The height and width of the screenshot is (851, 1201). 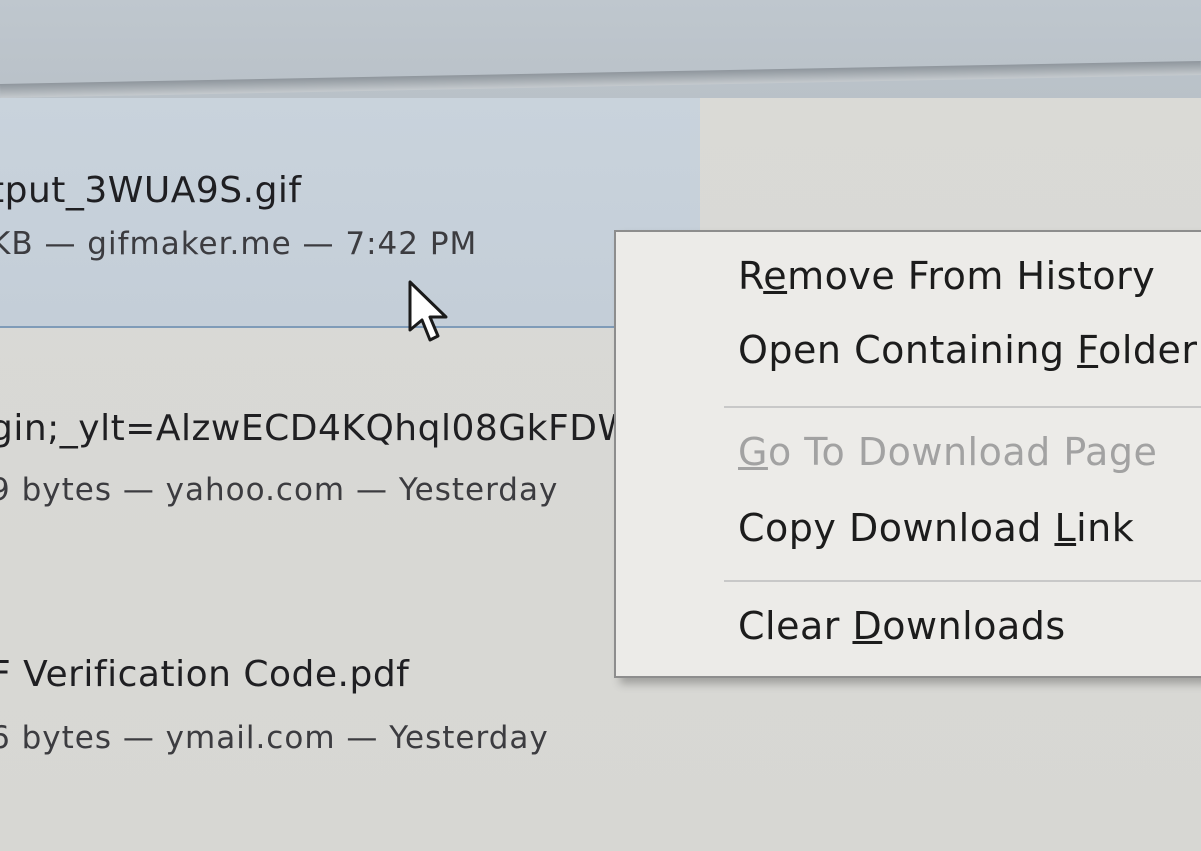 I want to click on download-meta: 9 bytes — yahoo.com — Yesterday, so click(x=279, y=490).